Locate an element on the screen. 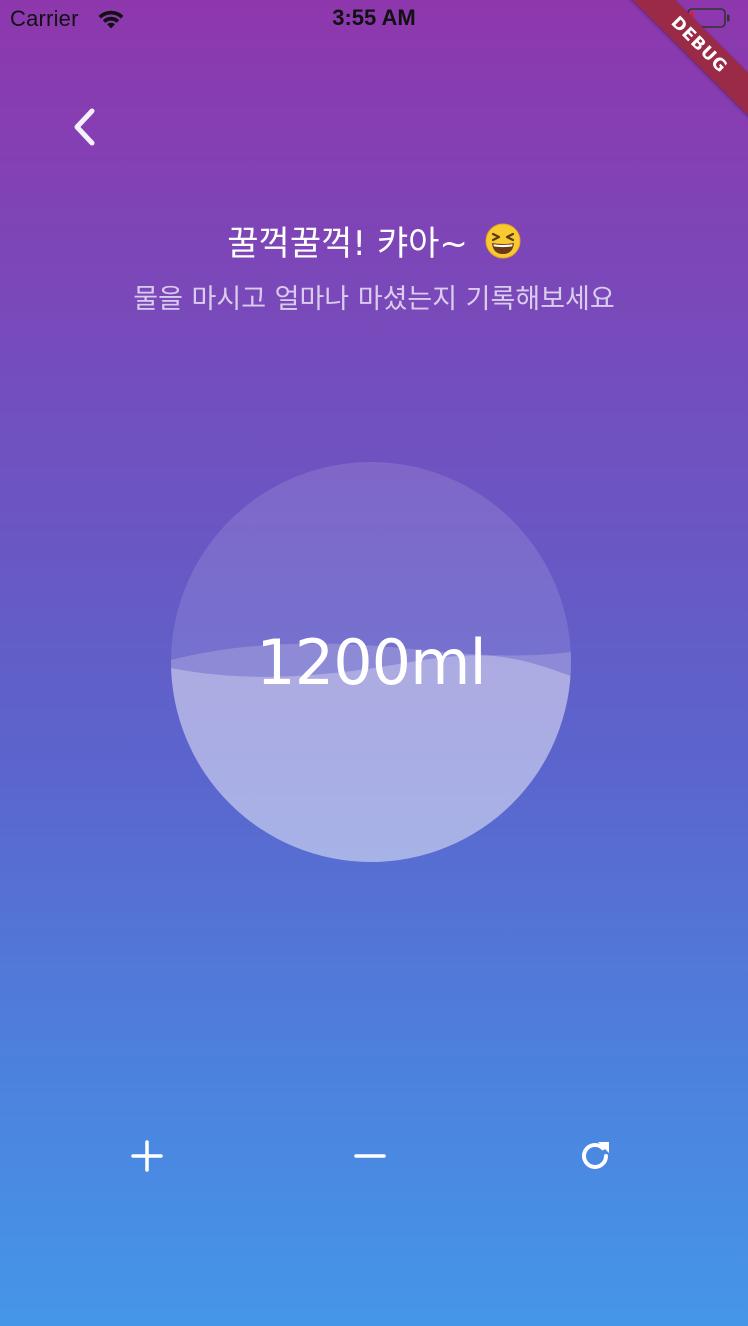 This screenshot has width=748, height=1326. add-water-button is located at coordinates (147, 1156).